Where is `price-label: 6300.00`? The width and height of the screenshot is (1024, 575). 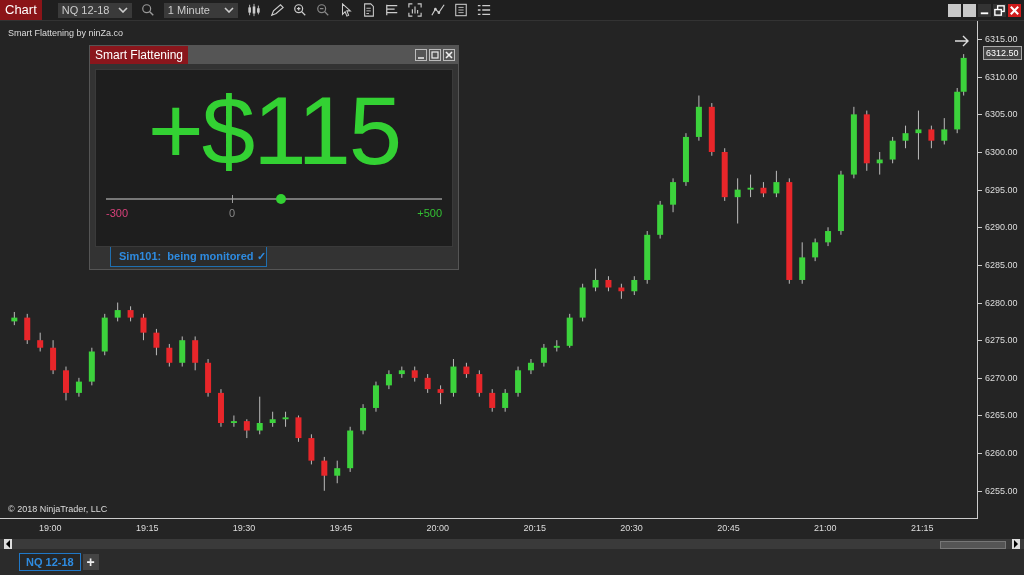
price-label: 6300.00 is located at coordinates (1001, 152).